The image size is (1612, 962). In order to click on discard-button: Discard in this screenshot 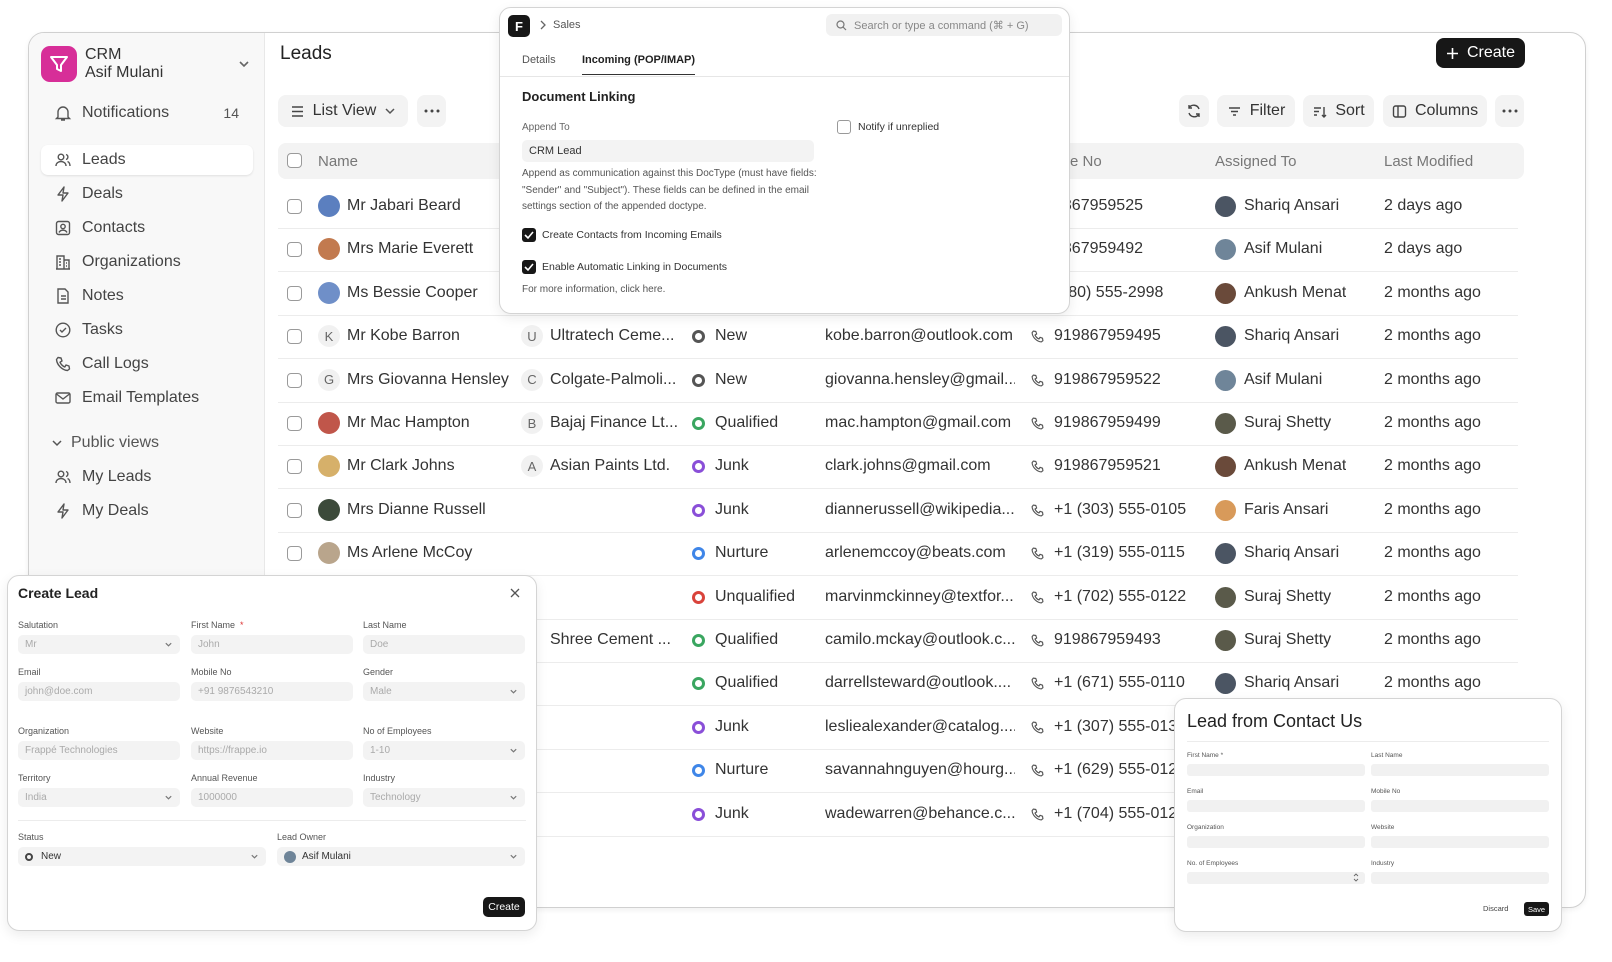, I will do `click(1495, 908)`.